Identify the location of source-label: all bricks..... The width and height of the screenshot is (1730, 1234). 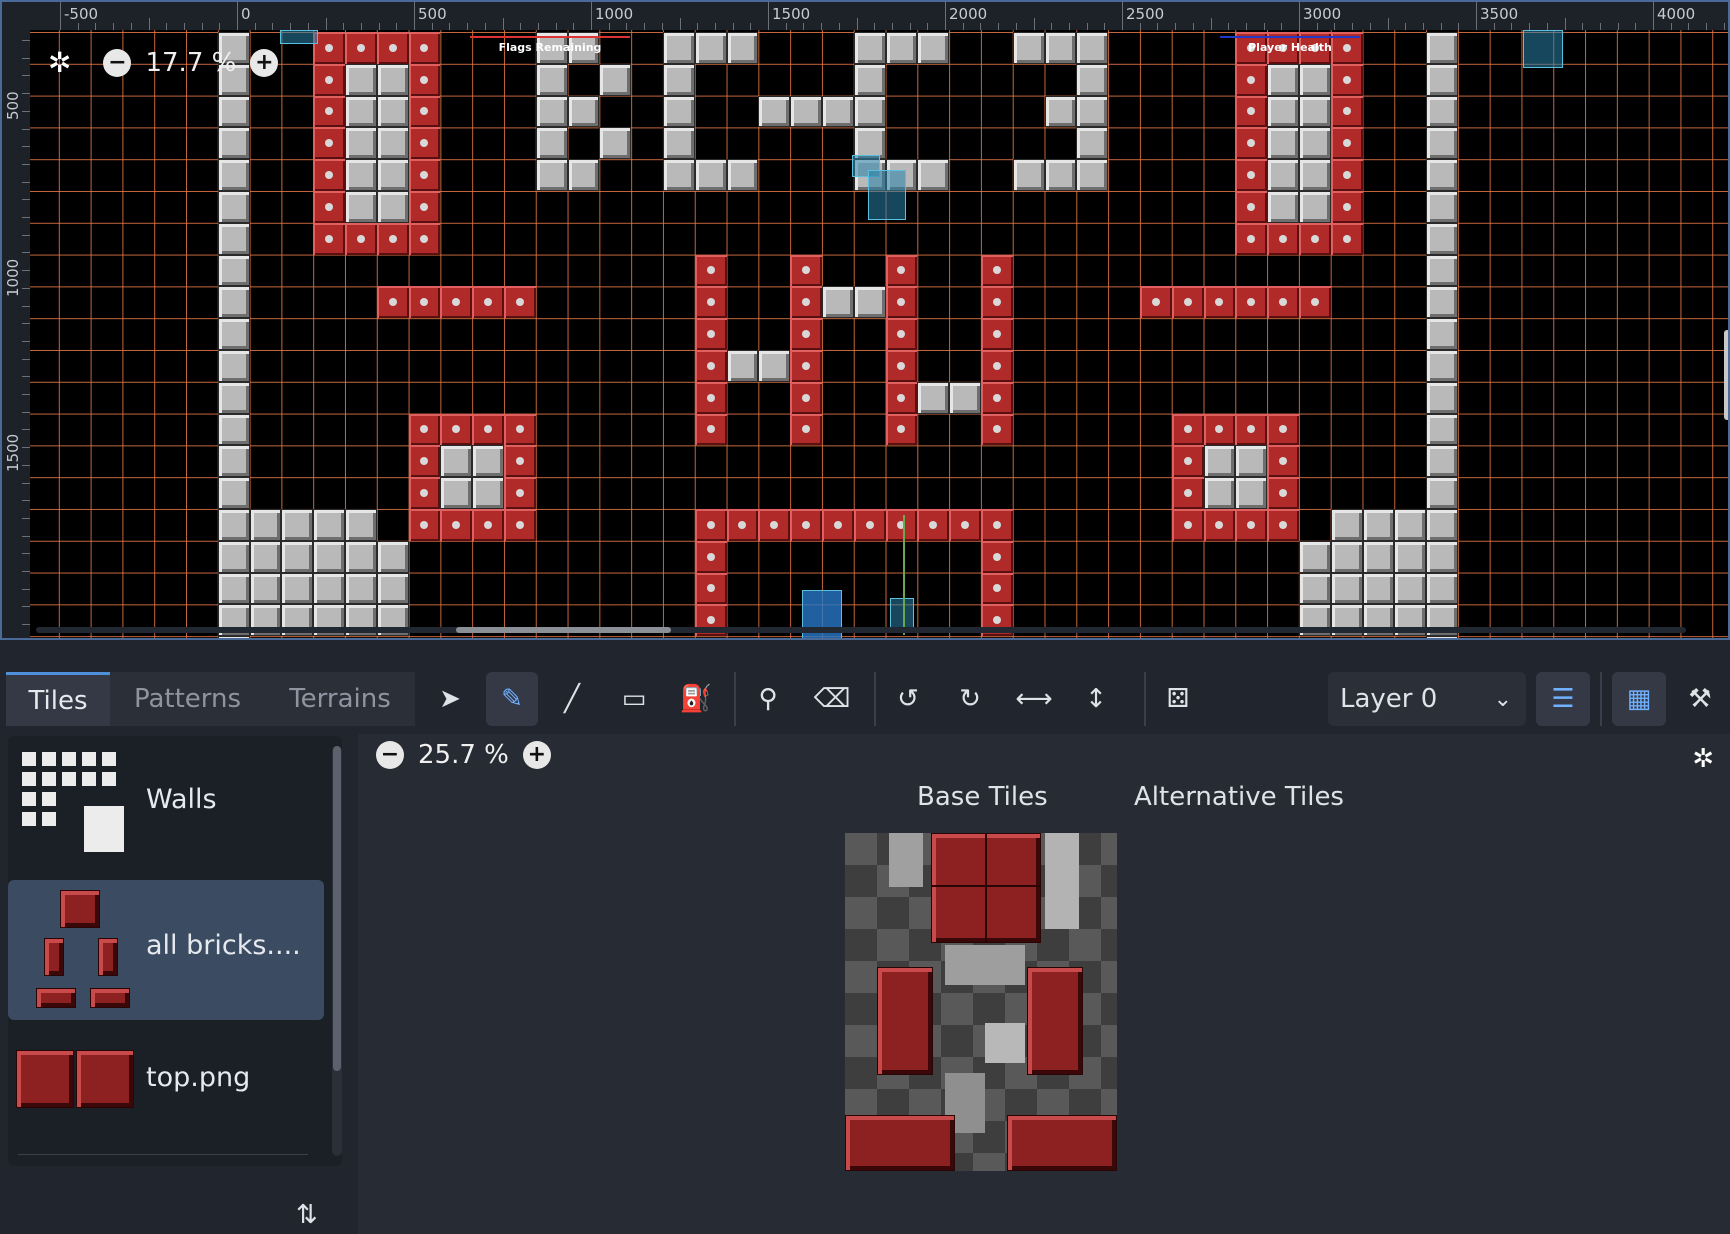
(223, 945).